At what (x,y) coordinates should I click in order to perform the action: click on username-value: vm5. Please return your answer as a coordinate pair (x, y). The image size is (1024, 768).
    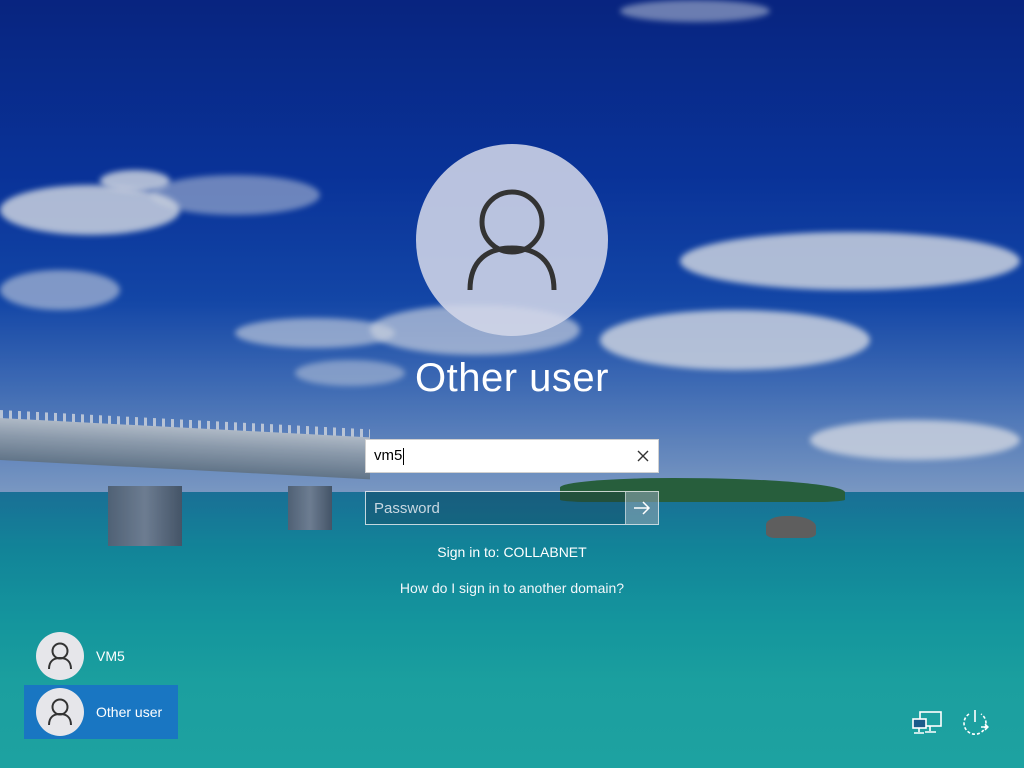
    Looking at the image, I should click on (388, 455).